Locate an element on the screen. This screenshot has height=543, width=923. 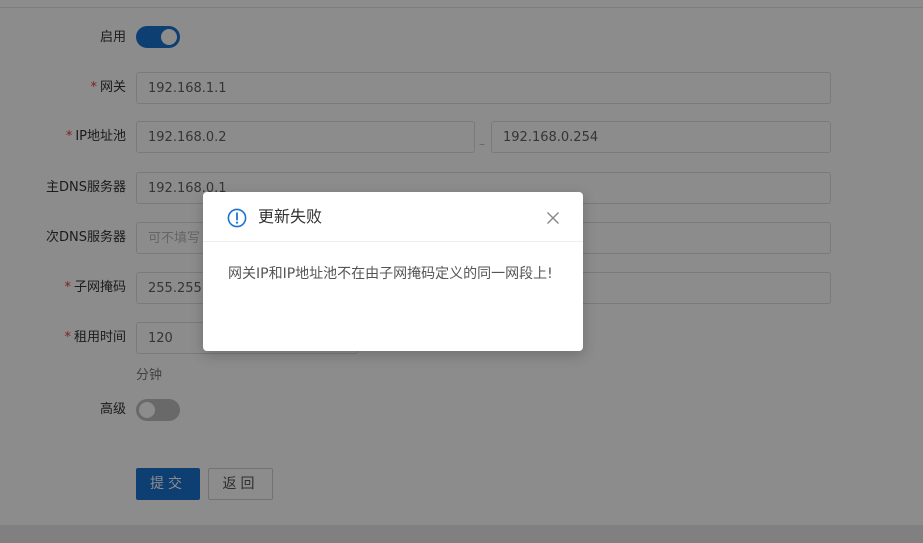
dialog-title: 更新失败 is located at coordinates (290, 216).